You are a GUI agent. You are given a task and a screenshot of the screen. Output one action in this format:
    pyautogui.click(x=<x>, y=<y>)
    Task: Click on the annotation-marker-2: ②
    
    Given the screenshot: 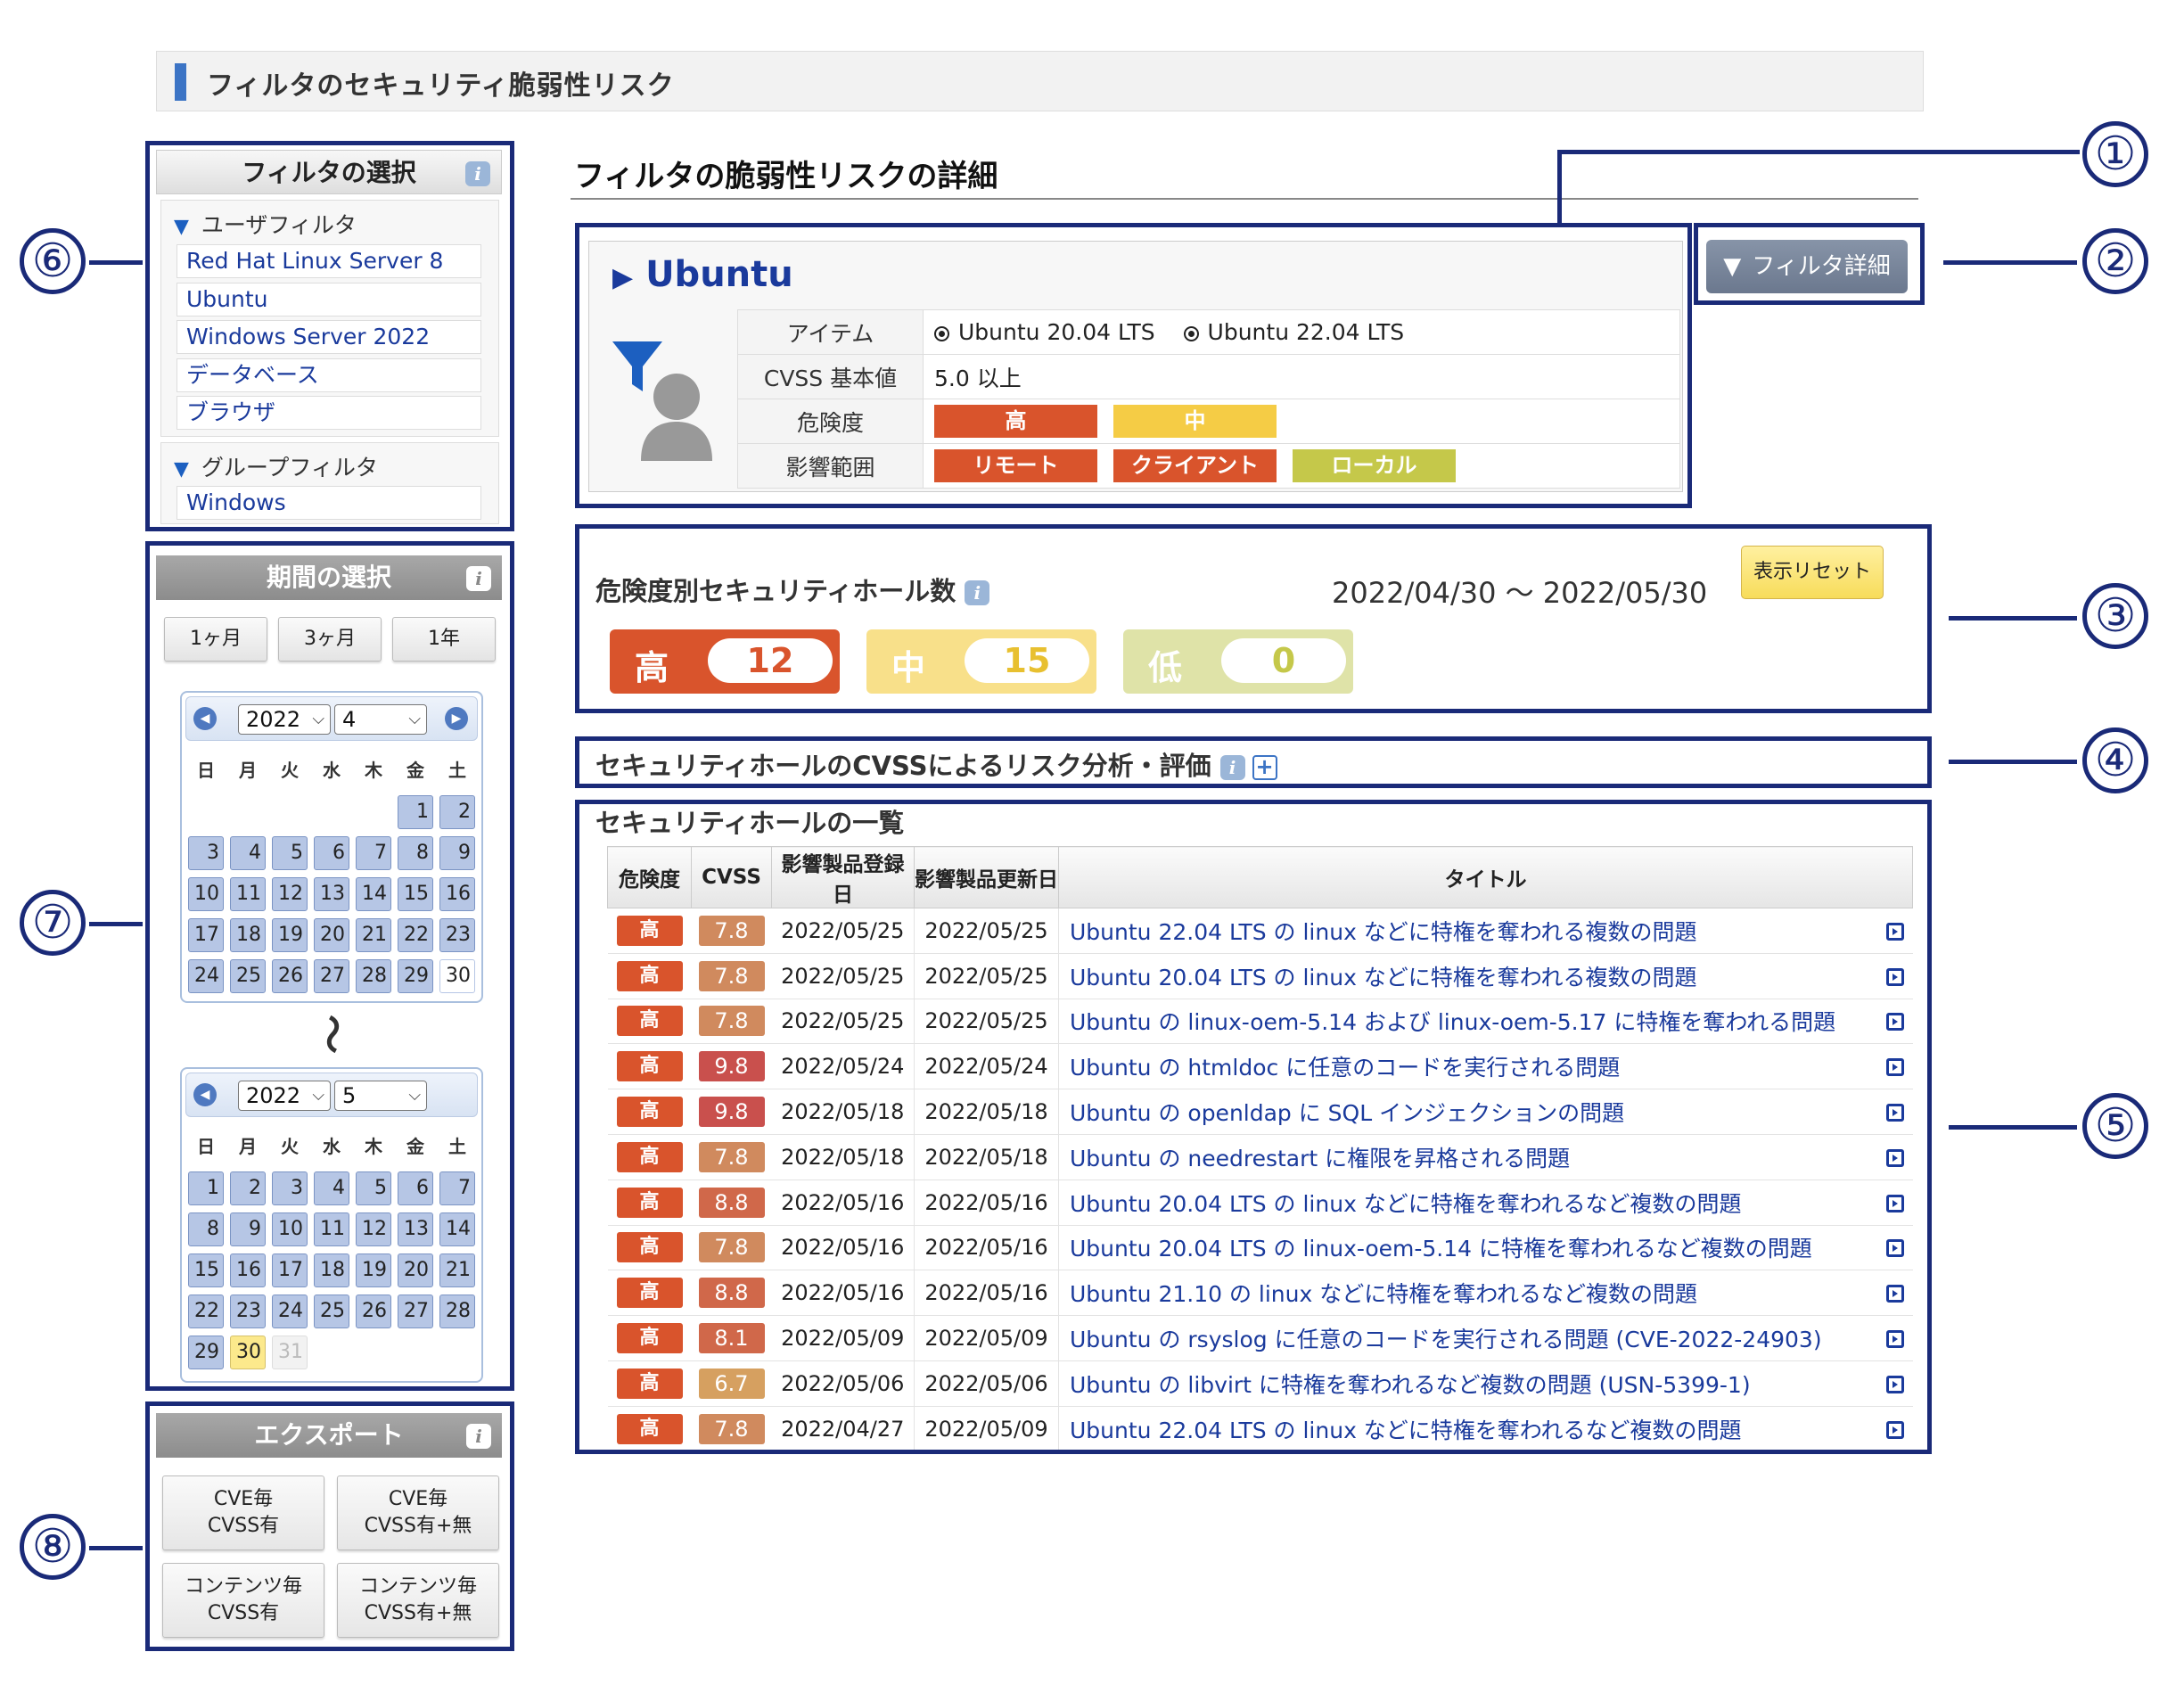 What is the action you would take?
    pyautogui.click(x=2115, y=261)
    